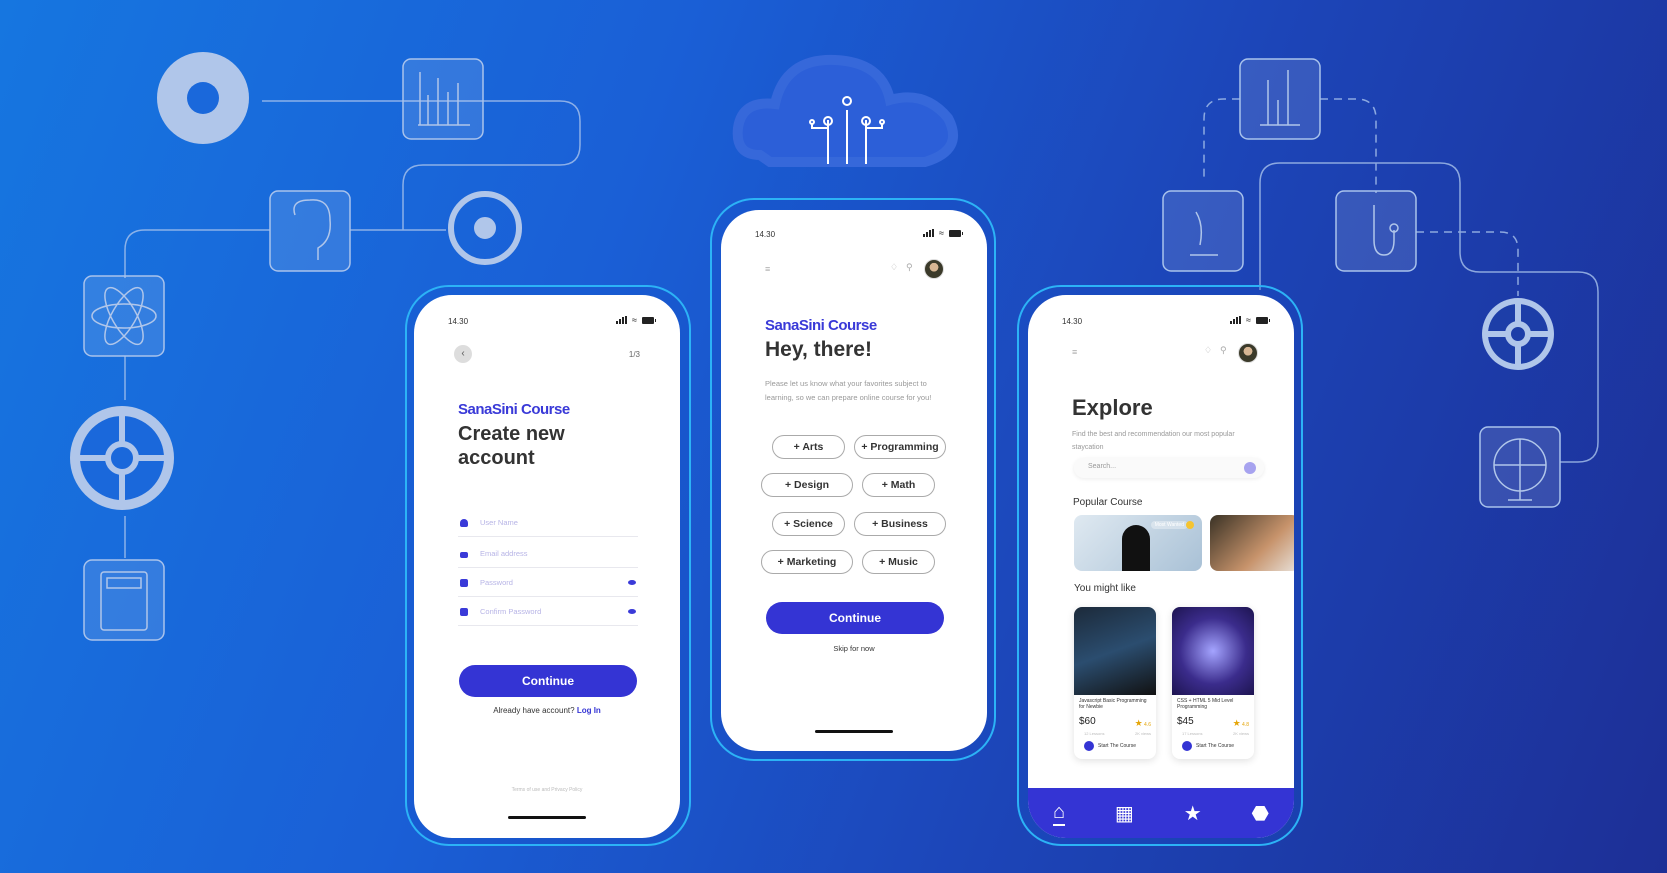 The image size is (1667, 873). What do you see at coordinates (496, 582) in the screenshot?
I see `password-placeholder: Password` at bounding box center [496, 582].